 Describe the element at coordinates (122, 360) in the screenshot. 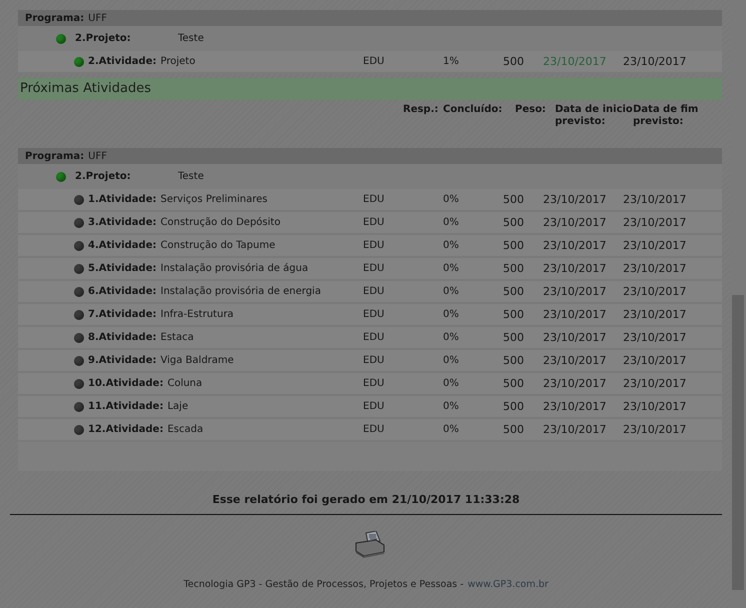

I see `activity-label: 9.Atividade:` at that location.